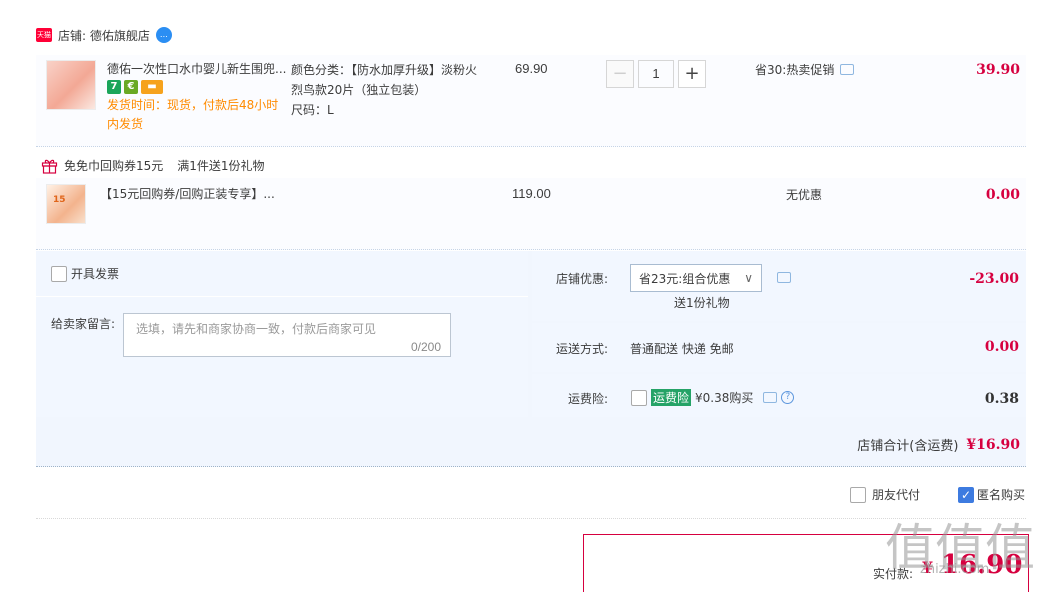 This screenshot has width=1038, height=592. What do you see at coordinates (49, 166) in the screenshot?
I see `gift-icon` at bounding box center [49, 166].